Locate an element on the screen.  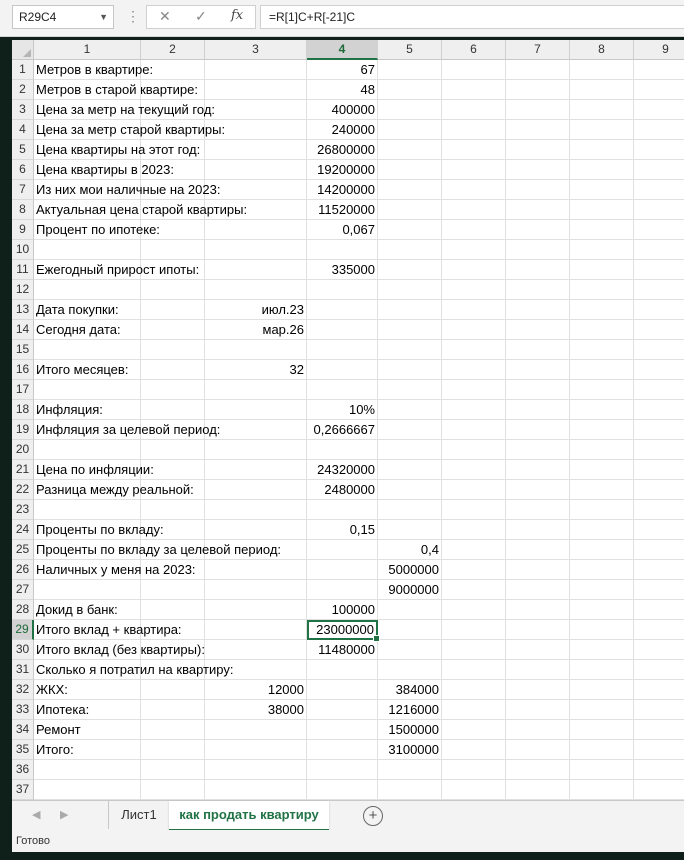
row-header: 31 is located at coordinates (23, 670).